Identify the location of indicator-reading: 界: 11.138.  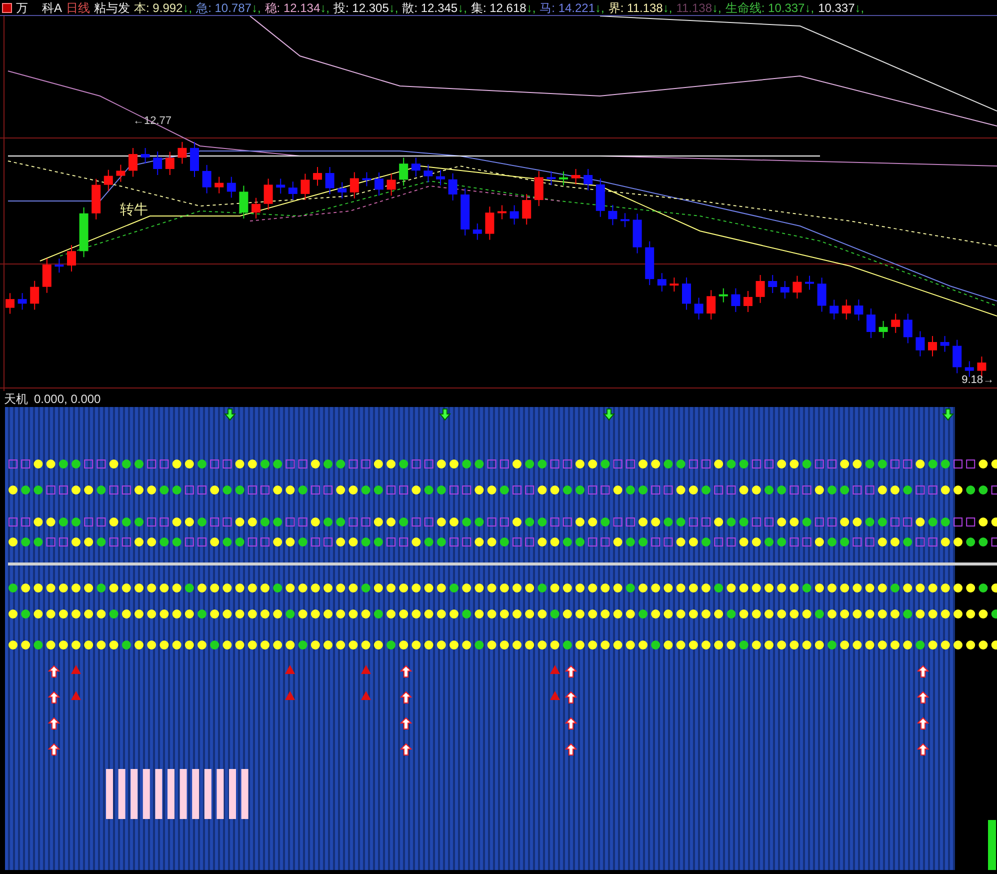
(635, 7).